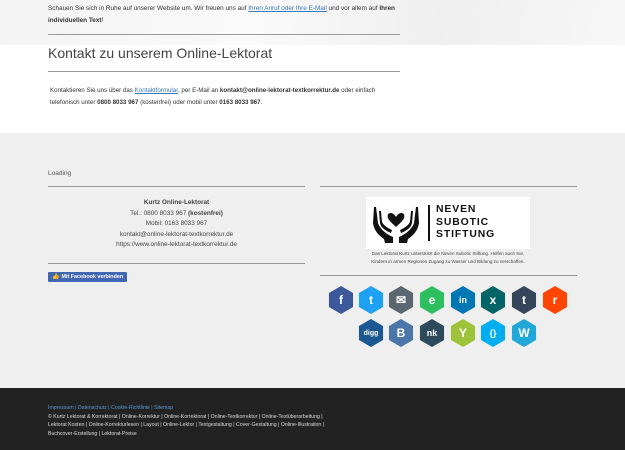 Image resolution: width=625 pixels, height=450 pixels. Describe the element at coordinates (205, 213) in the screenshot. I see `company-phone-note: (kostenfrei)` at that location.